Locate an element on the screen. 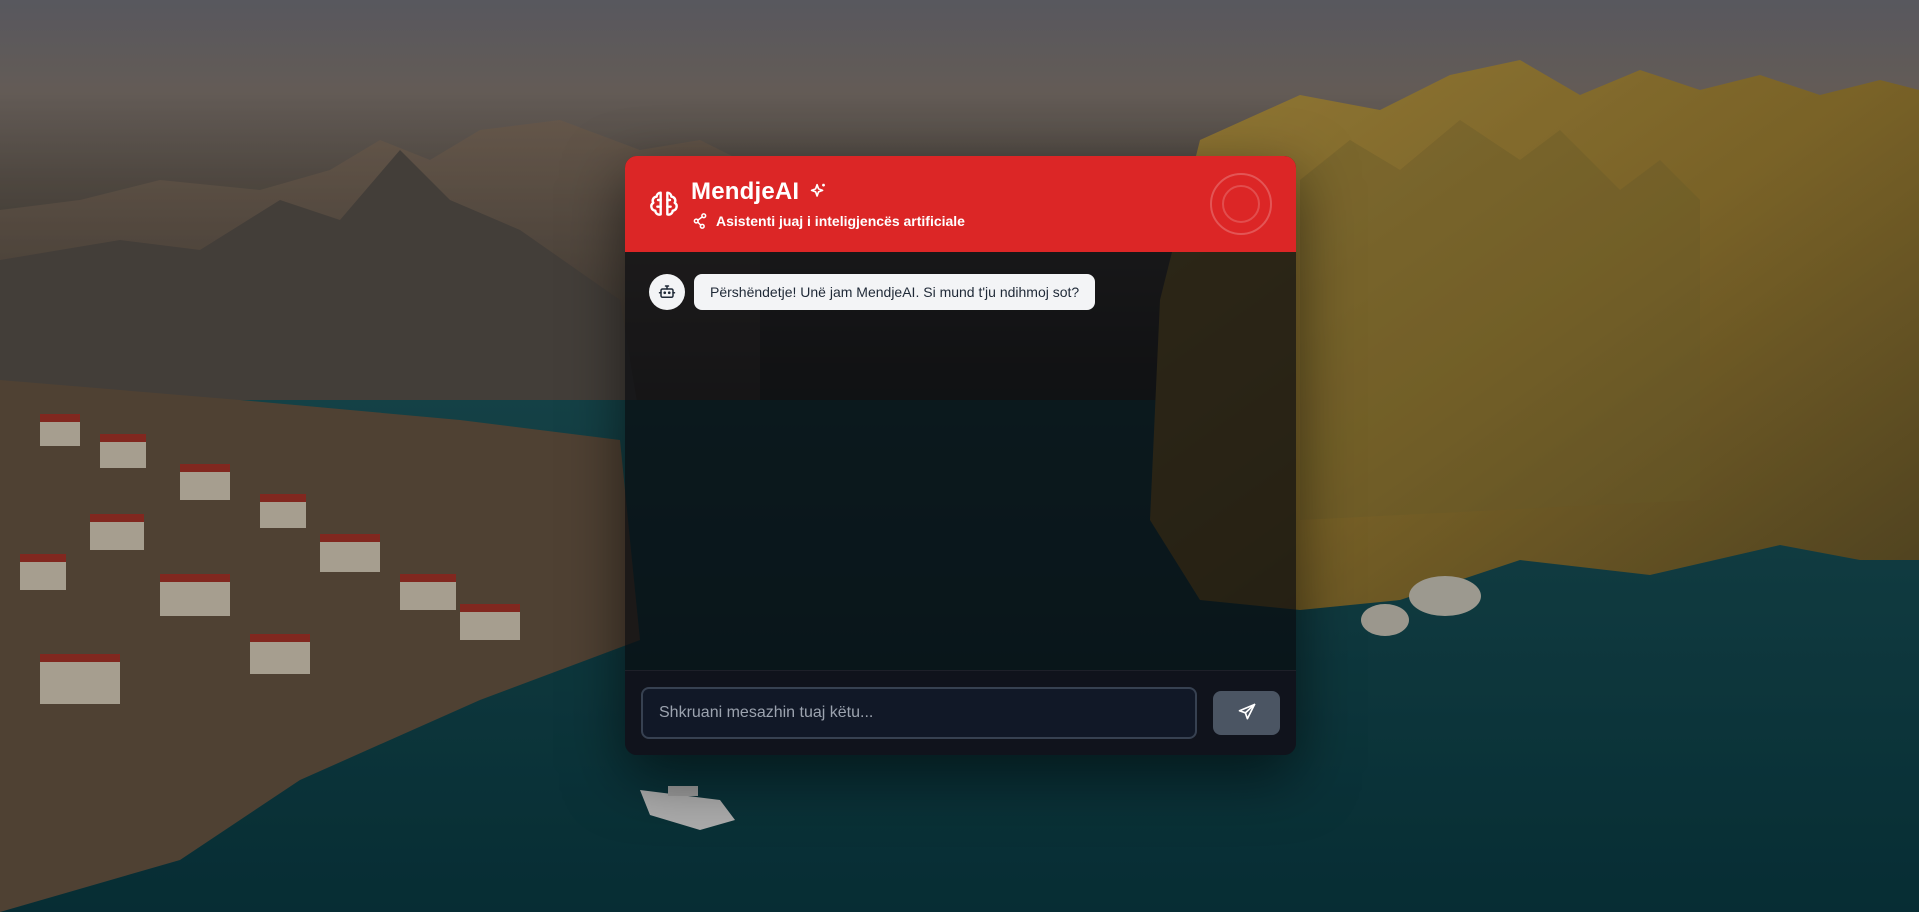 Image resolution: width=1919 pixels, height=912 pixels. brain-icon is located at coordinates (664, 204).